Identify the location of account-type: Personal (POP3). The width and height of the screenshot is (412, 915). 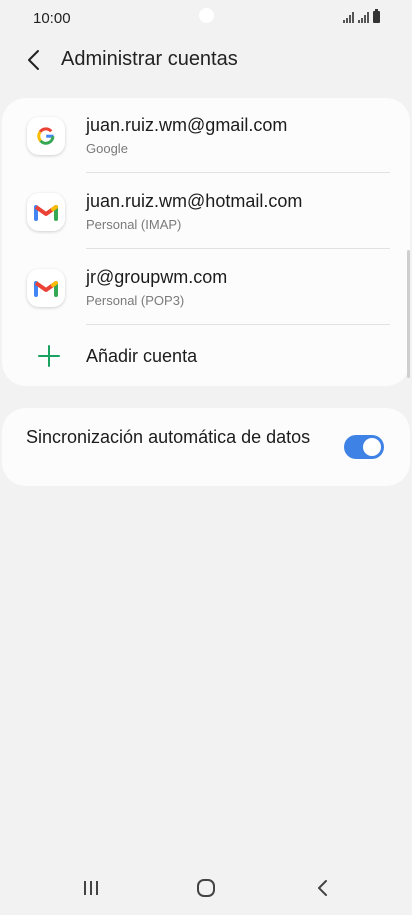
(135, 300).